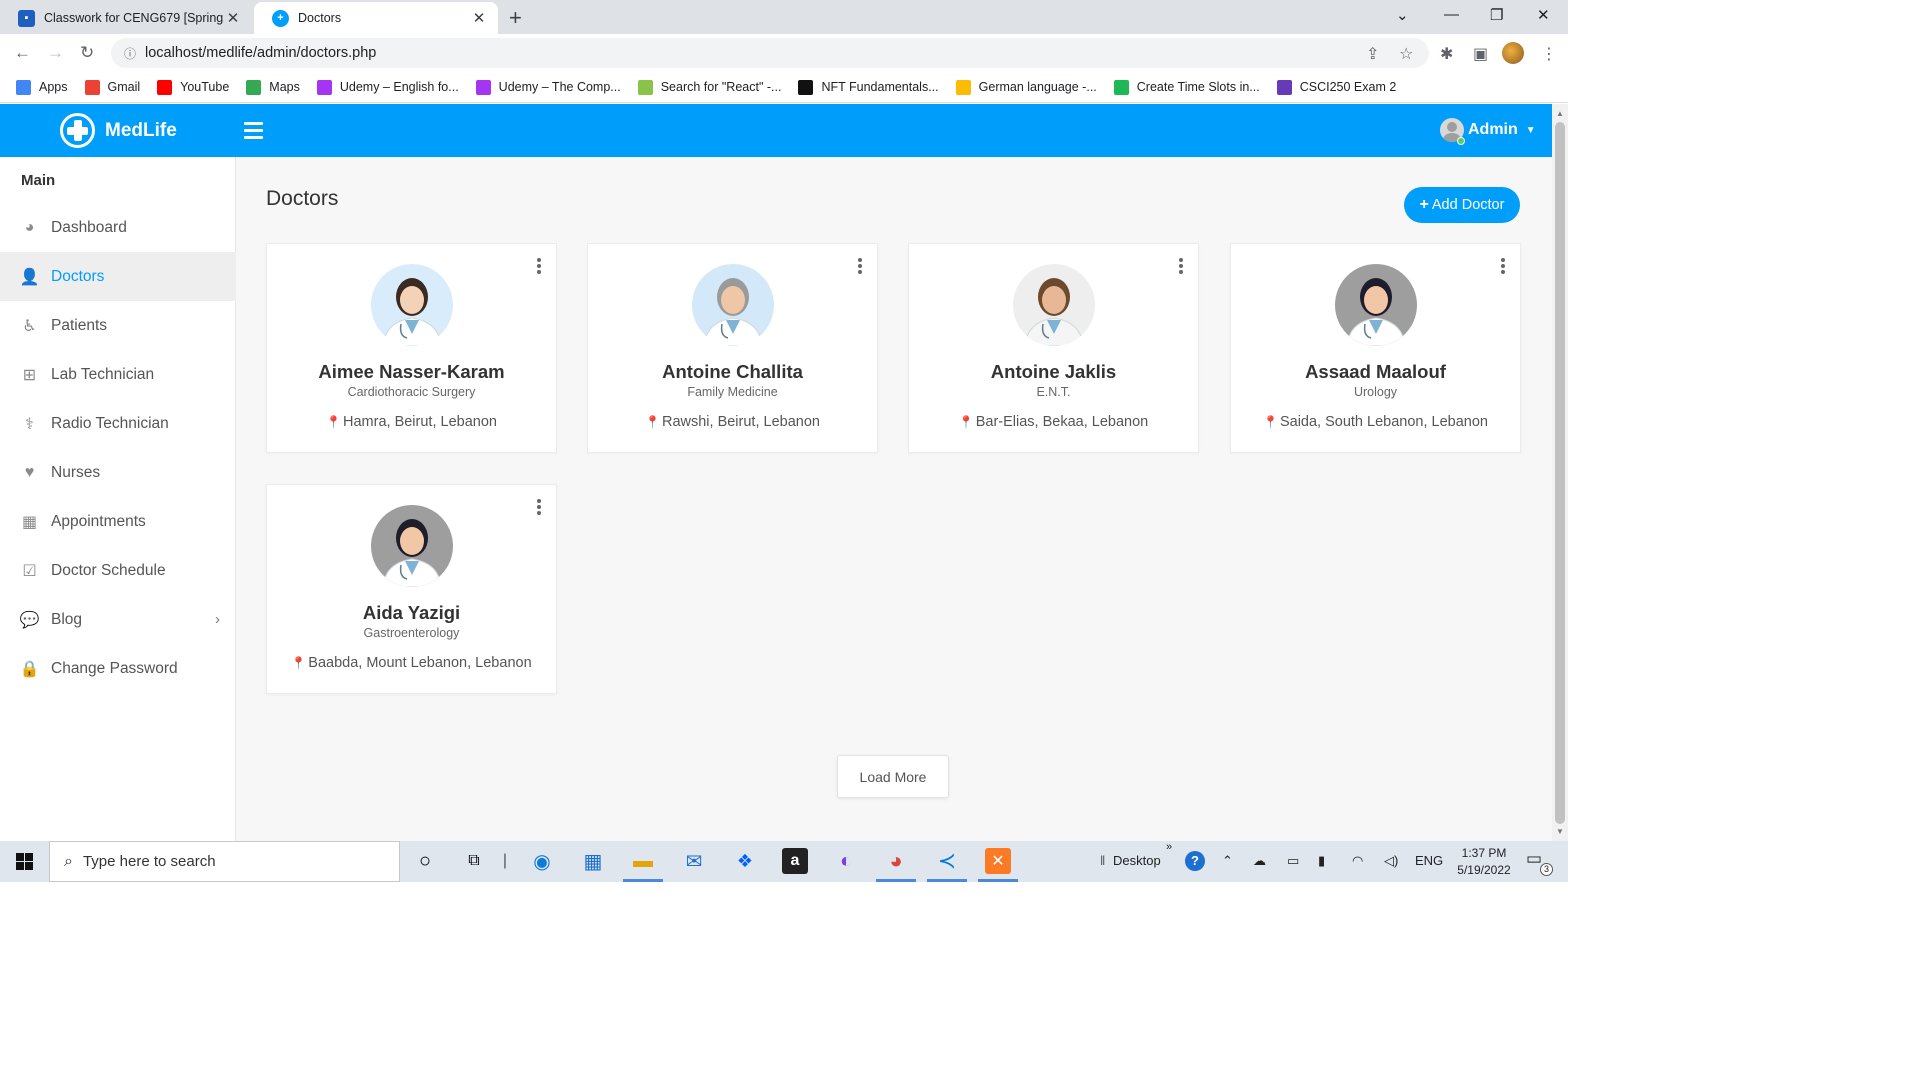 The width and height of the screenshot is (1920, 1080). I want to click on sidebar-item-lab-technician: ⊞ Lab Technician, so click(118, 374).